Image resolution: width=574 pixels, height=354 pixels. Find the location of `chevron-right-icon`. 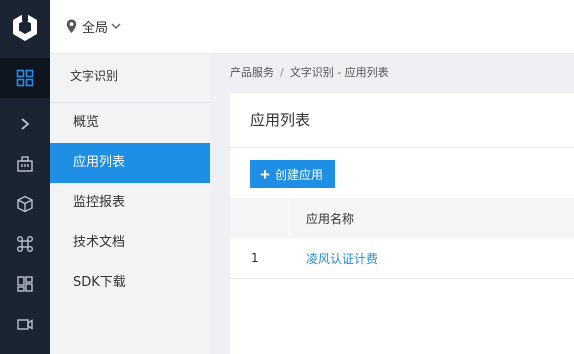

chevron-right-icon is located at coordinates (25, 124).